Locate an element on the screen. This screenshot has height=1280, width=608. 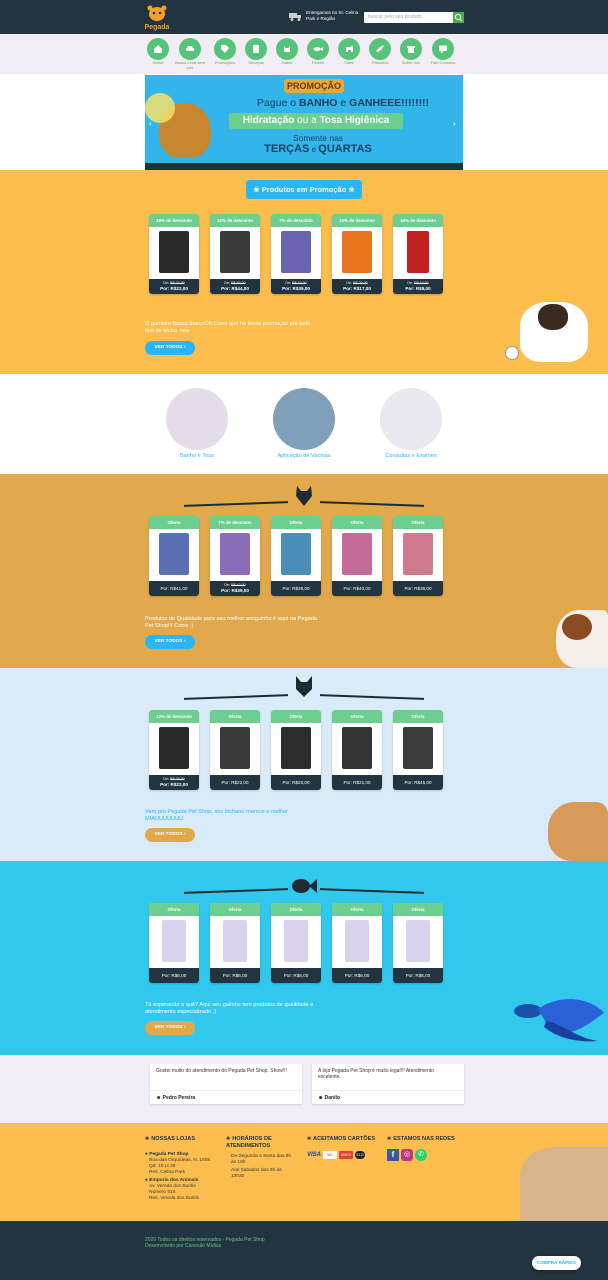
nav-item-servicos: Serviços is located at coordinates (256, 52).